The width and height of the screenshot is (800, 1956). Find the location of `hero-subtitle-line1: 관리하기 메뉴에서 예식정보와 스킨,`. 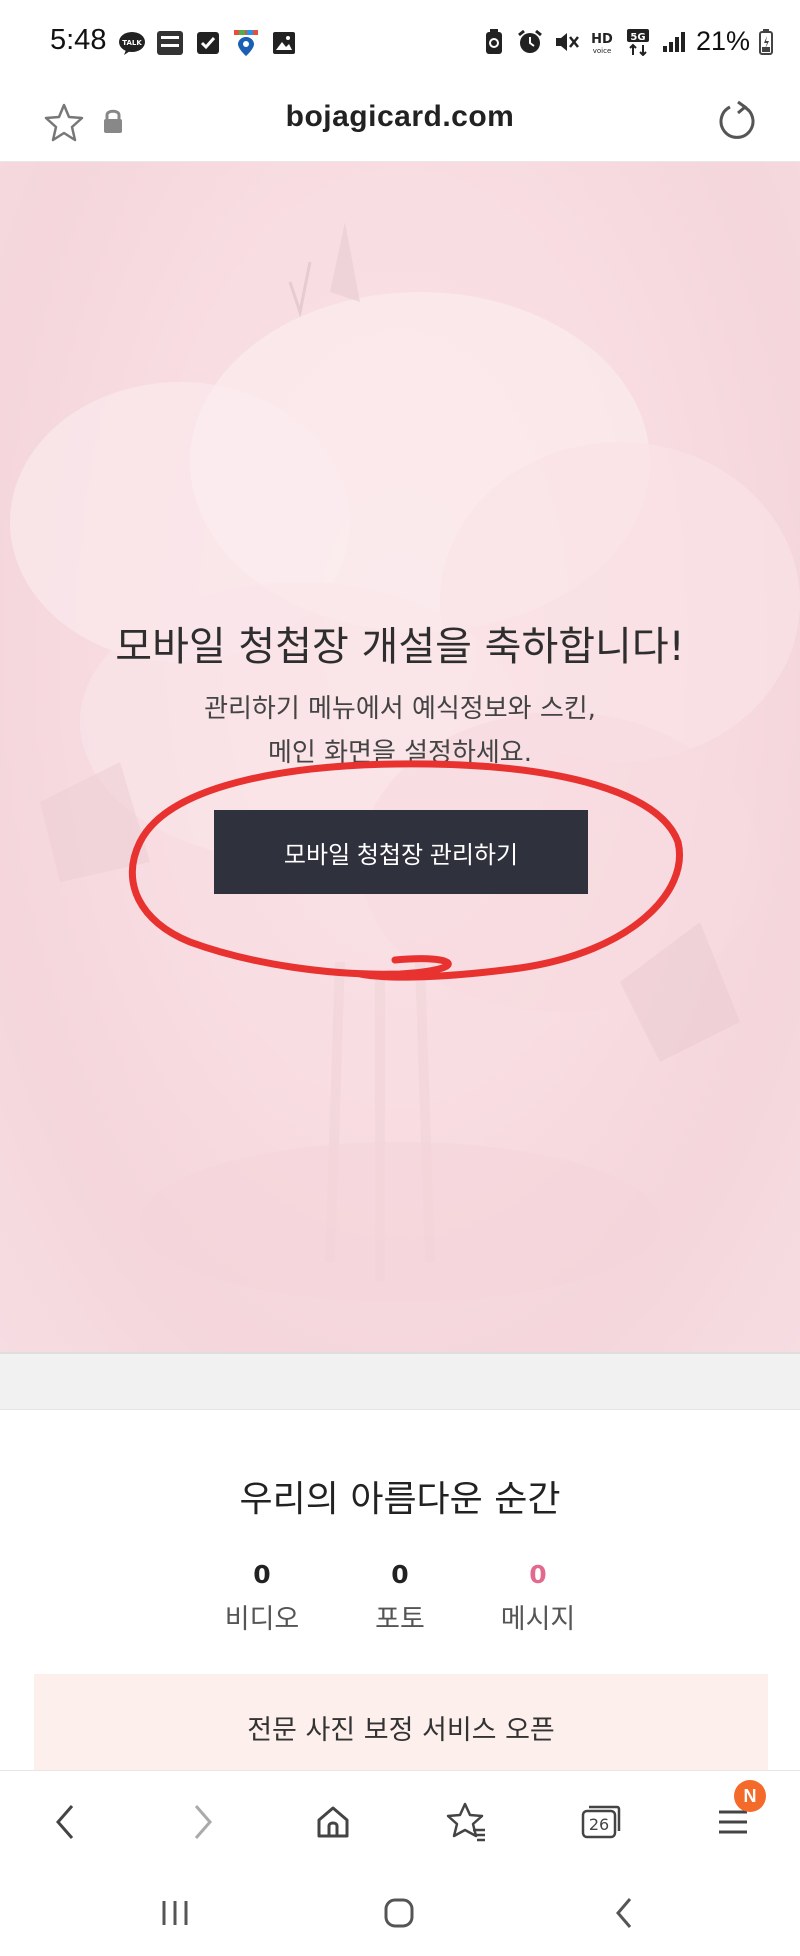

hero-subtitle-line1: 관리하기 메뉴에서 예식정보와 스킨, is located at coordinates (400, 709).